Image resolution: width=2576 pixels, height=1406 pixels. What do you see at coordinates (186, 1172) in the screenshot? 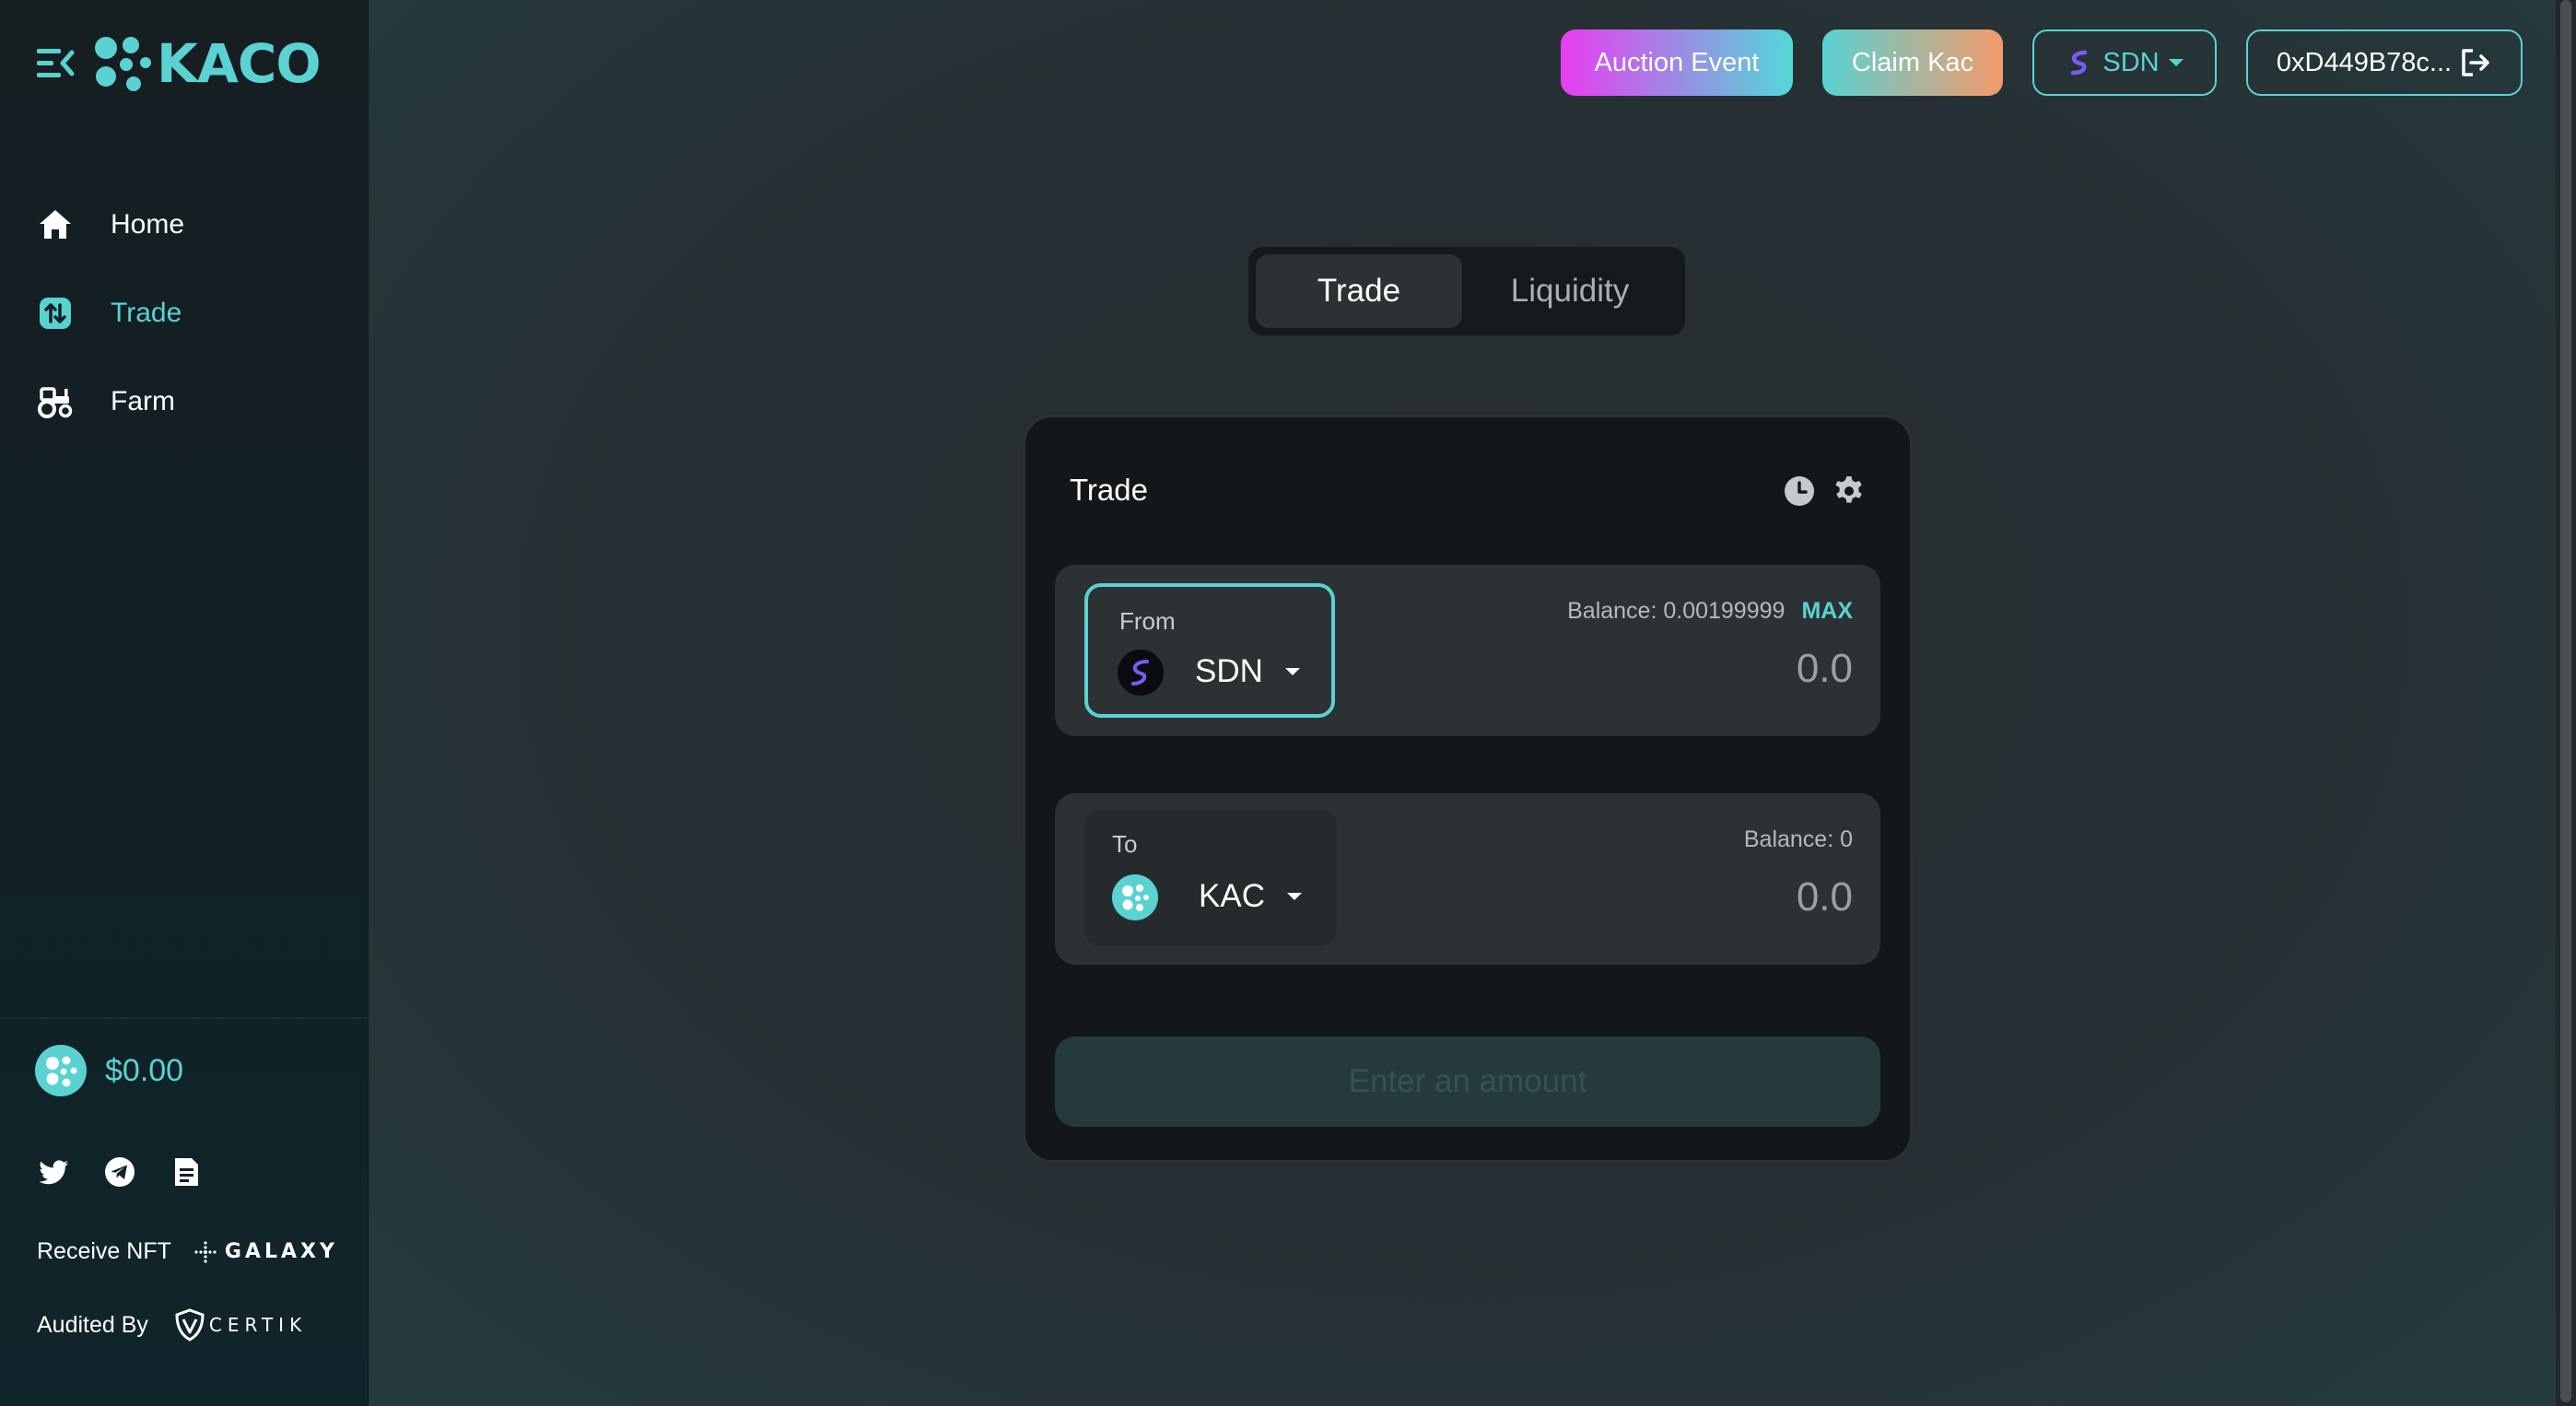
I see `document-icon` at bounding box center [186, 1172].